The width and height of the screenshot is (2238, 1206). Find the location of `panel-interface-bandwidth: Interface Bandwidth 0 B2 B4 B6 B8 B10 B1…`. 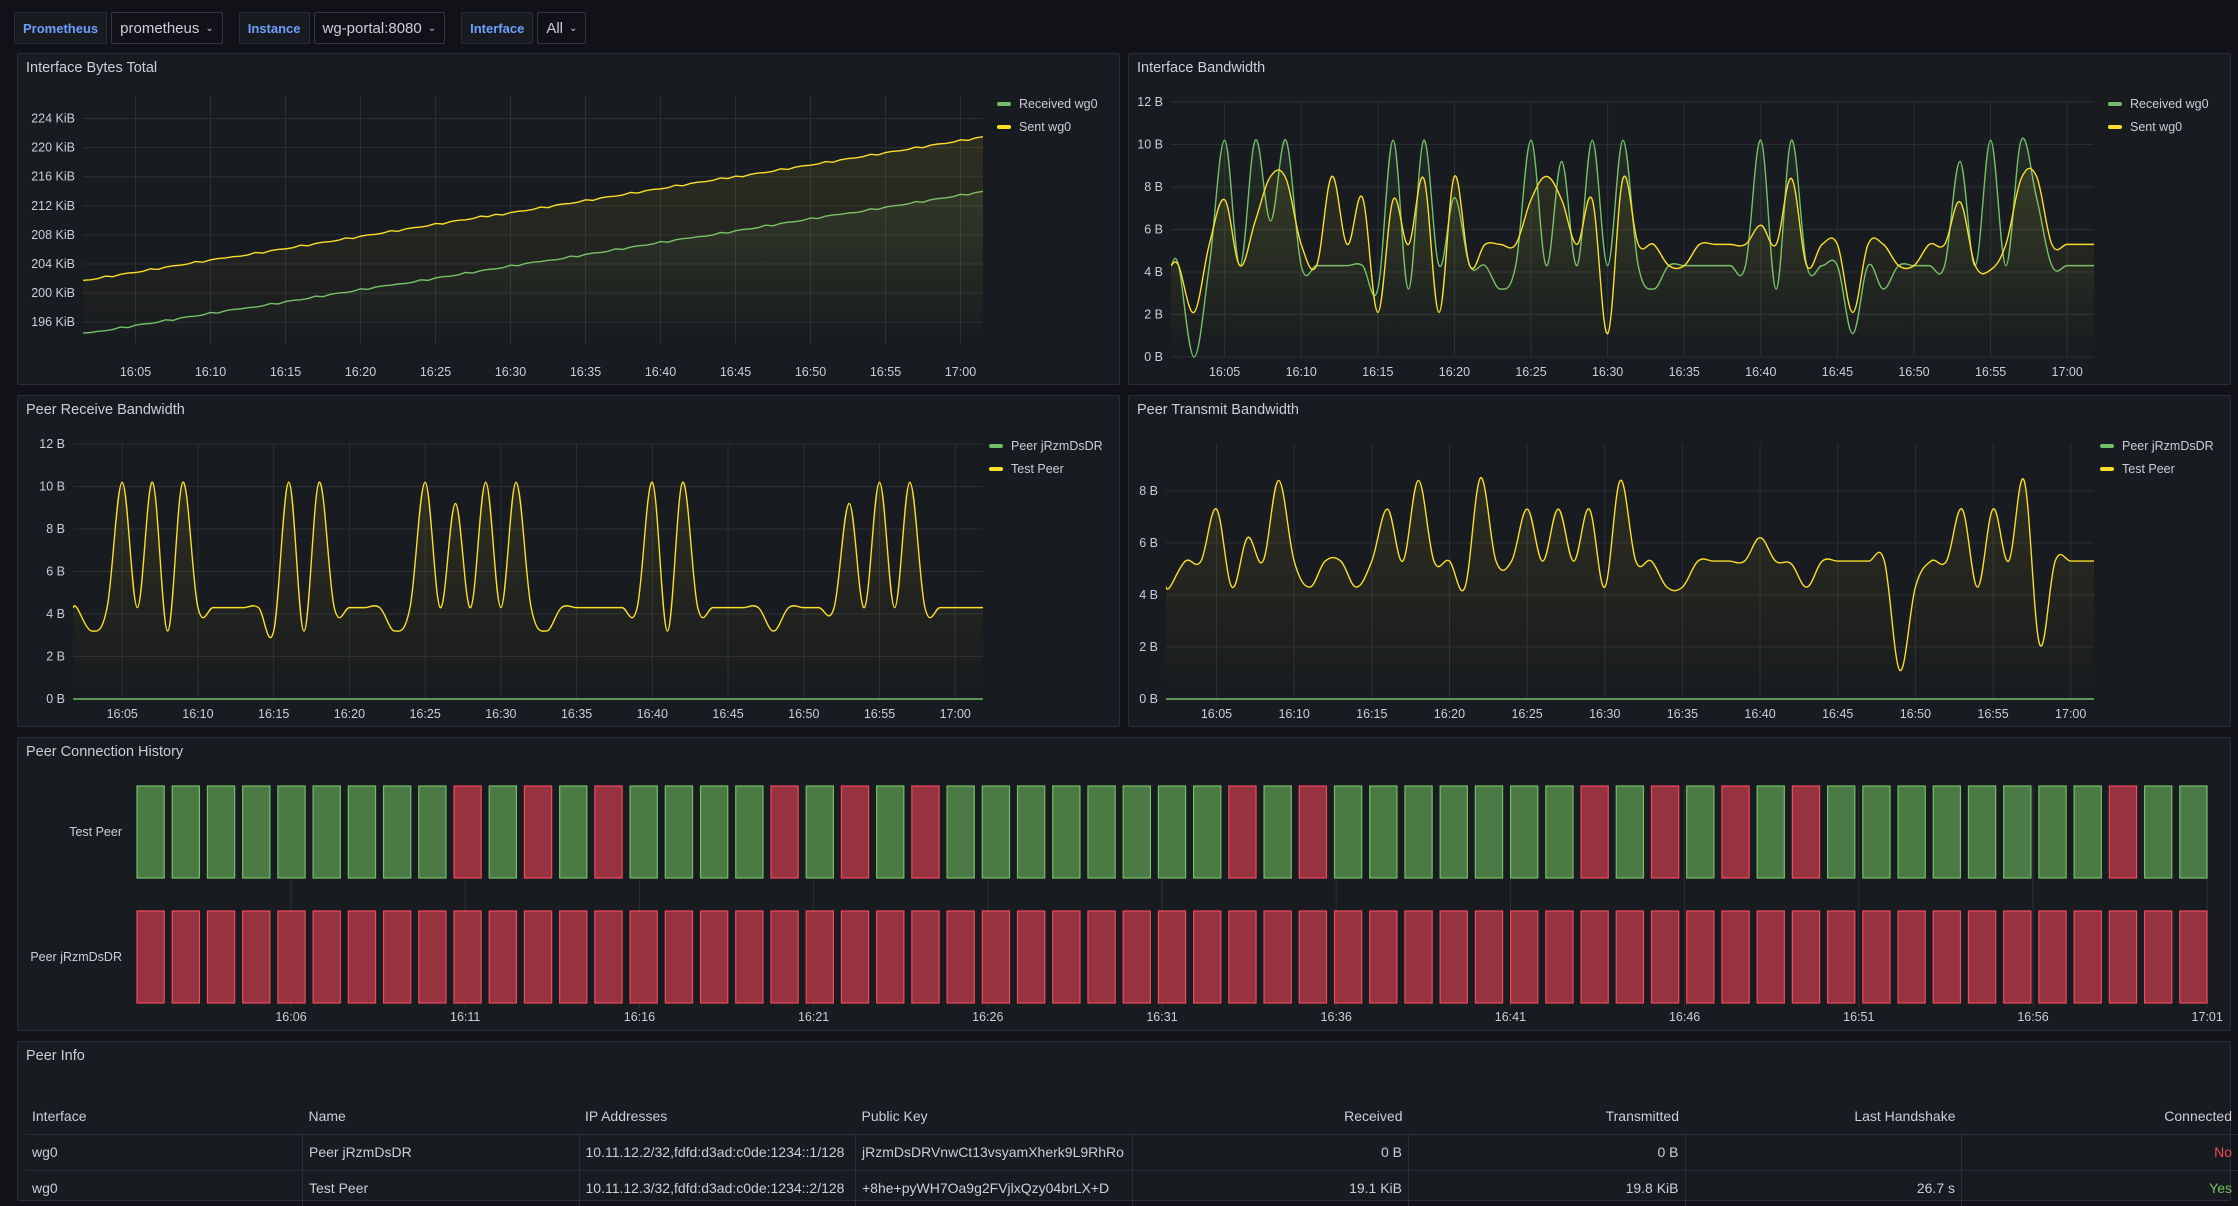

panel-interface-bandwidth: Interface Bandwidth 0 B2 B4 B6 B8 B10 B1… is located at coordinates (1679, 219).